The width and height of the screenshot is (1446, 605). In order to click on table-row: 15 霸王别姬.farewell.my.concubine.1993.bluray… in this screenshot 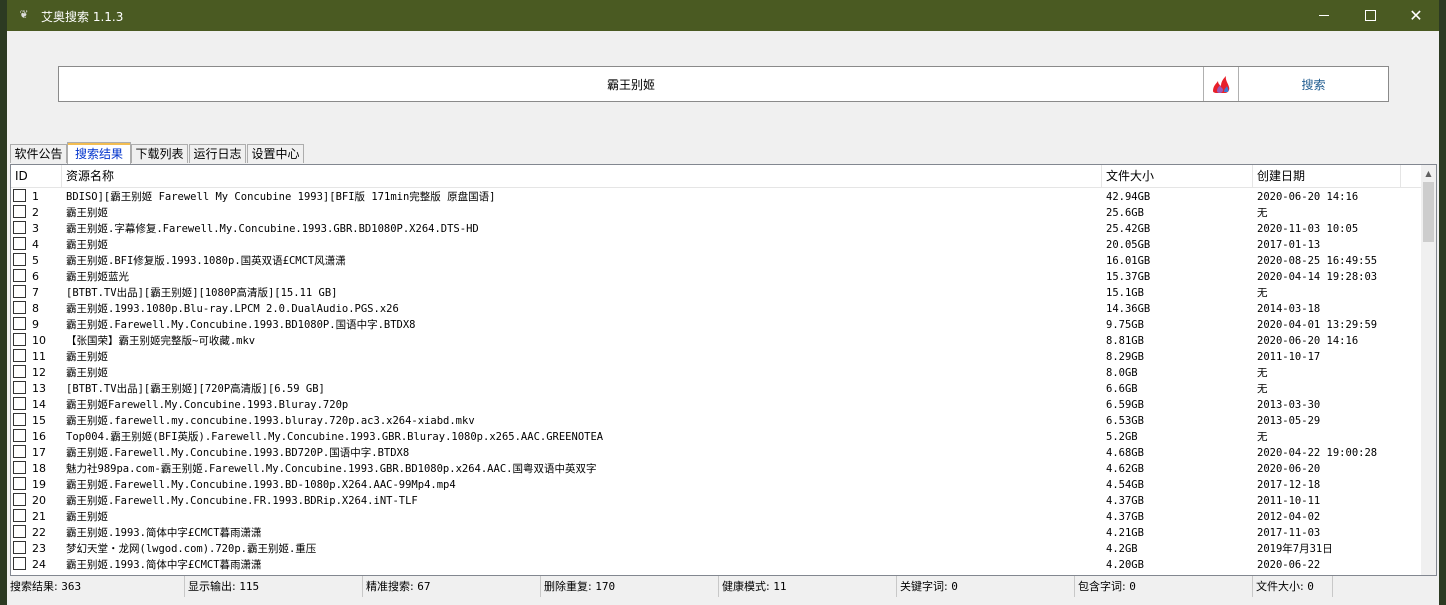, I will do `click(716, 421)`.